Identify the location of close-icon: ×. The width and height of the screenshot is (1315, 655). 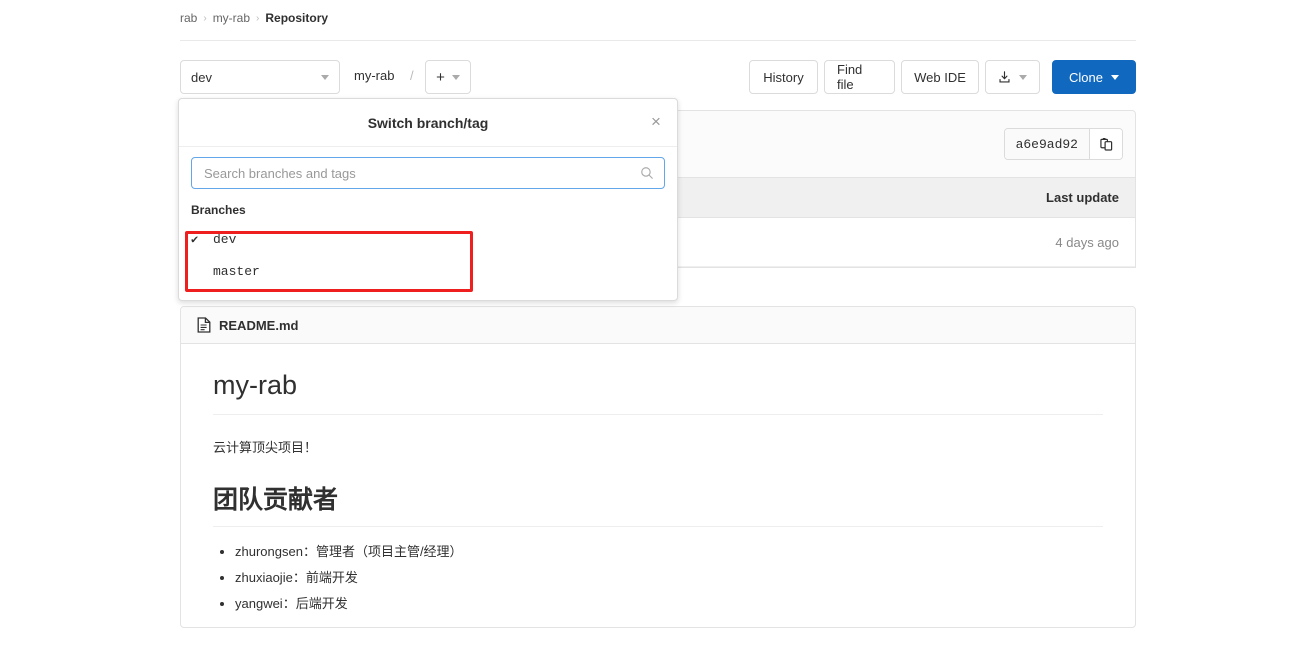
(656, 122).